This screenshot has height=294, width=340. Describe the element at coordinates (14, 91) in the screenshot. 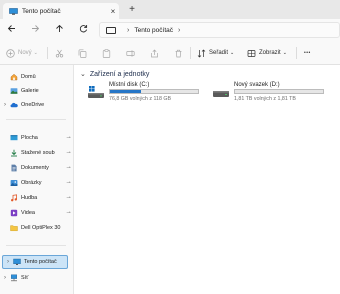

I see `gallery-icon` at that location.